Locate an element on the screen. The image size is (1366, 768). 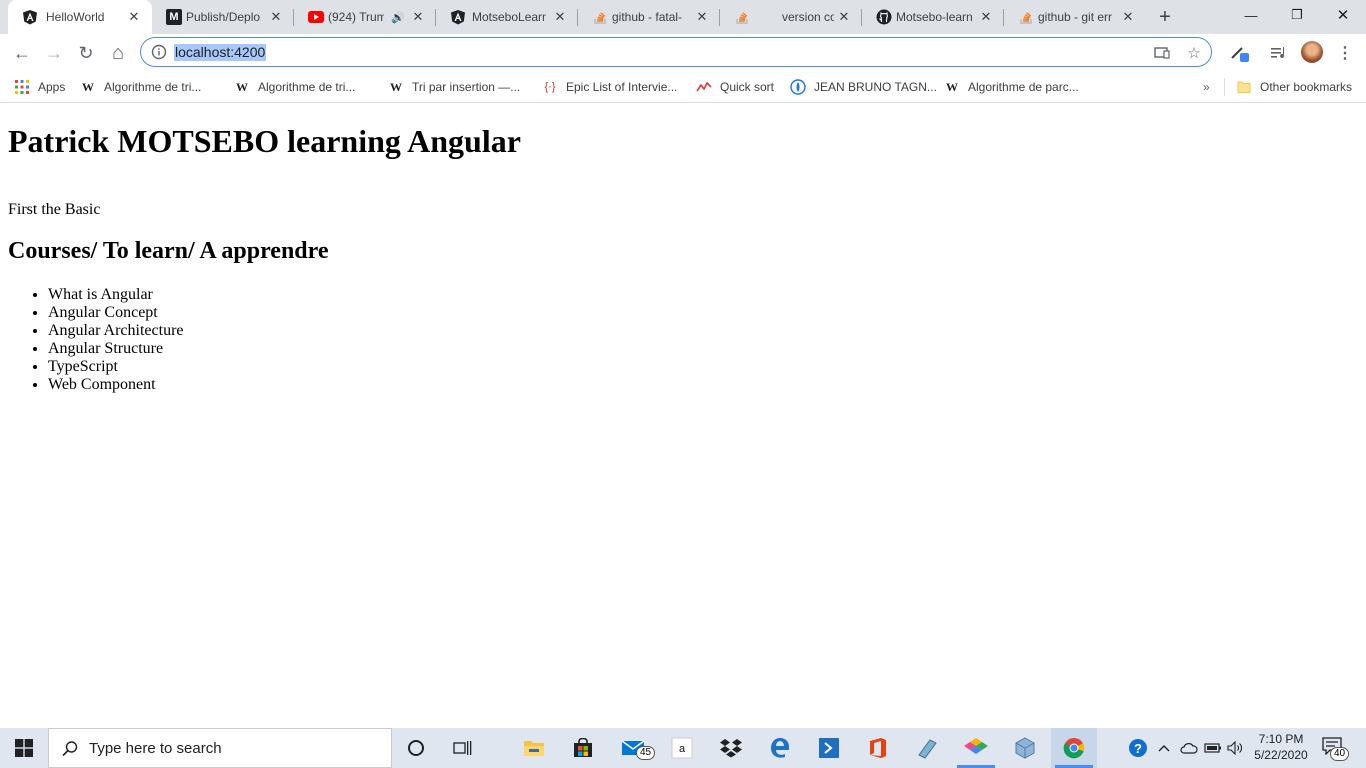
bookmark-star-icon: ☆ is located at coordinates (1194, 53).